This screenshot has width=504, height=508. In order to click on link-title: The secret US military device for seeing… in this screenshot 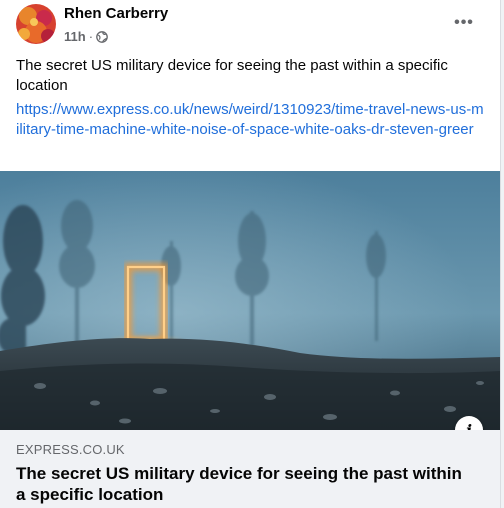, I will do `click(246, 484)`.